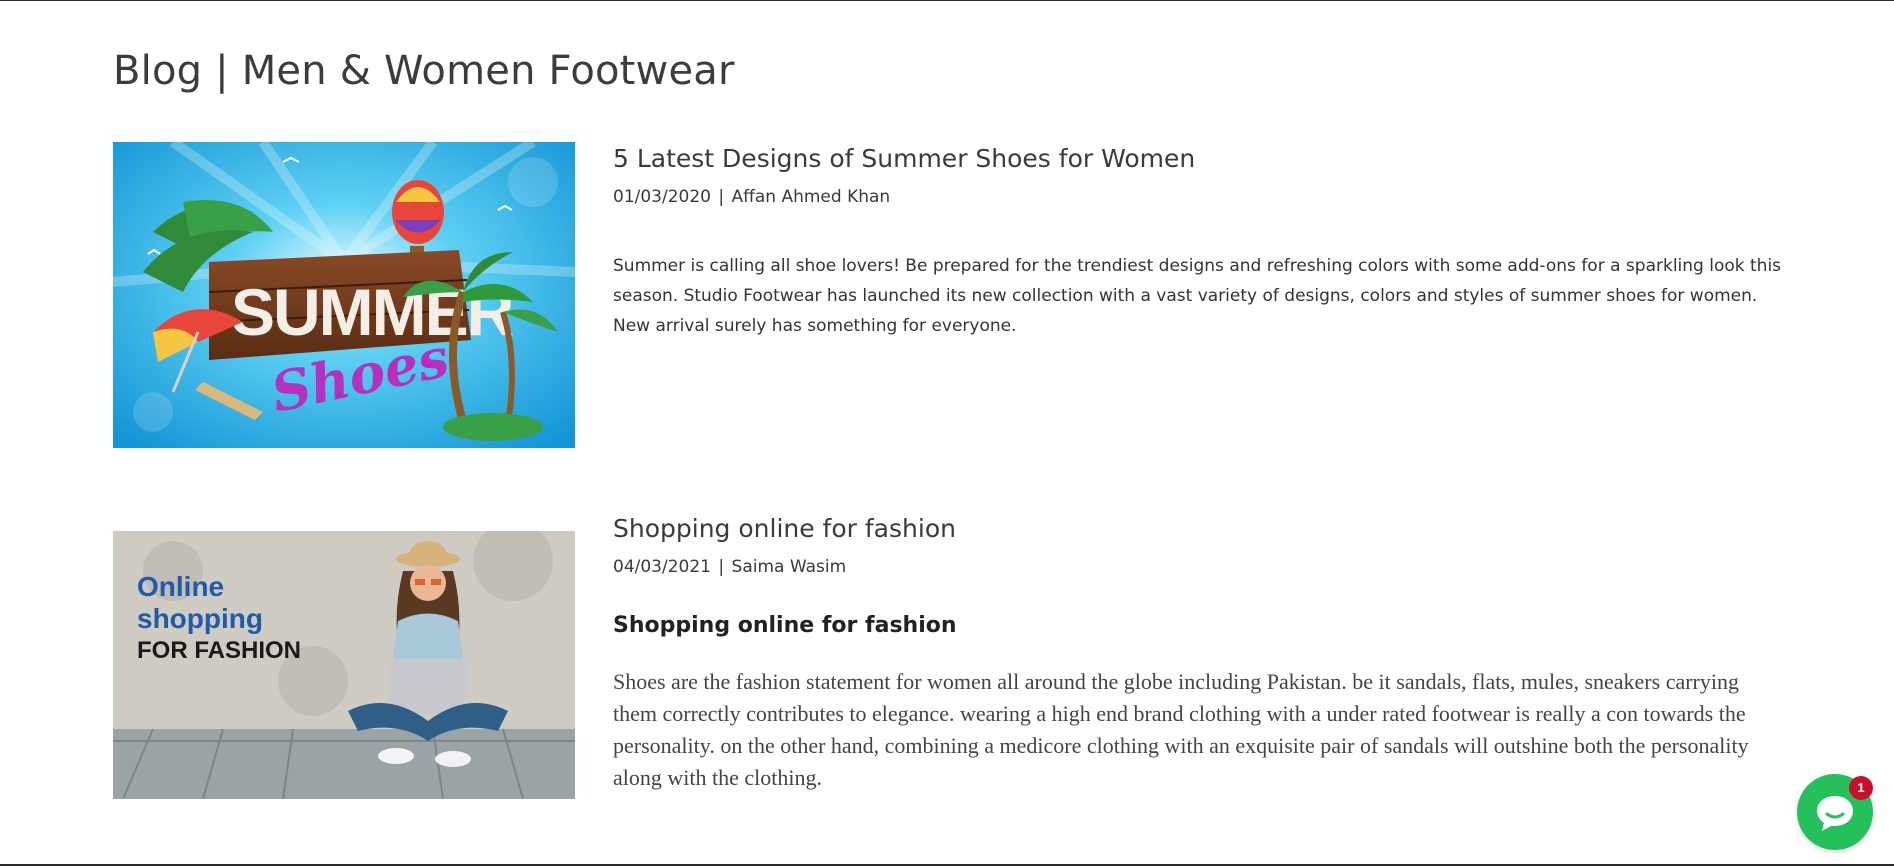  I want to click on post-author: Affan Ahmed Khan, so click(811, 197).